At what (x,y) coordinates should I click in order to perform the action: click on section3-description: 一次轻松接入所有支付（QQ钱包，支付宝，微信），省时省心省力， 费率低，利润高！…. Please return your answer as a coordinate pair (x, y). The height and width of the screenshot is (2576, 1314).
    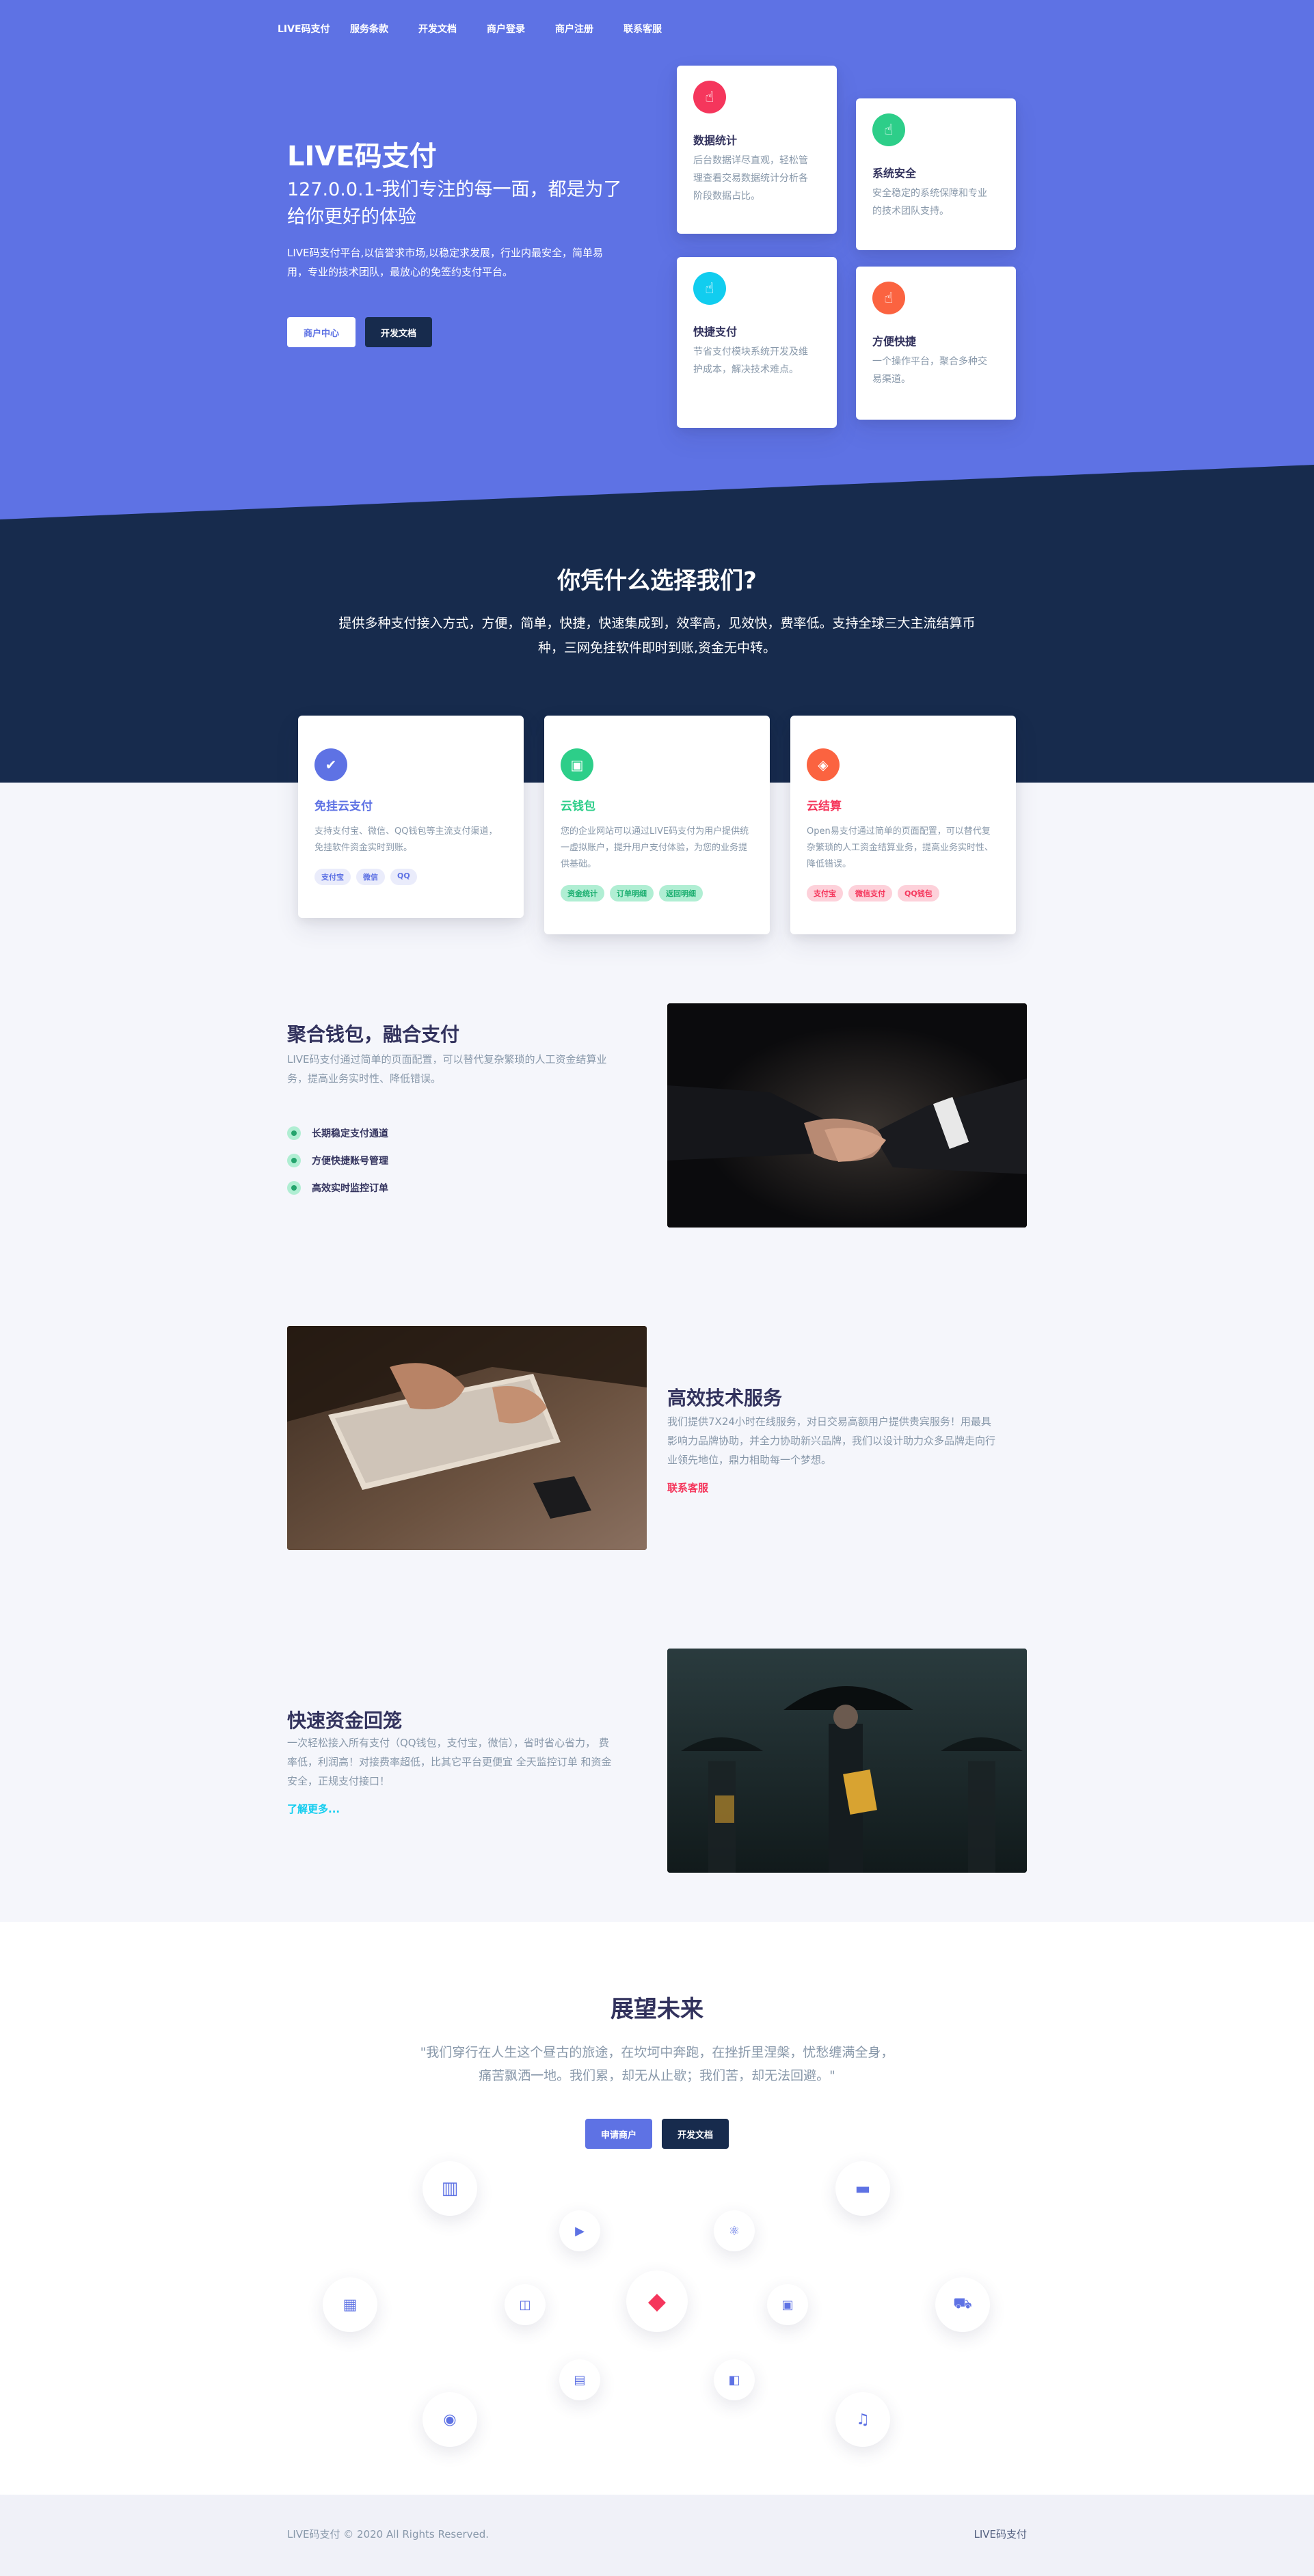
    Looking at the image, I should click on (449, 1762).